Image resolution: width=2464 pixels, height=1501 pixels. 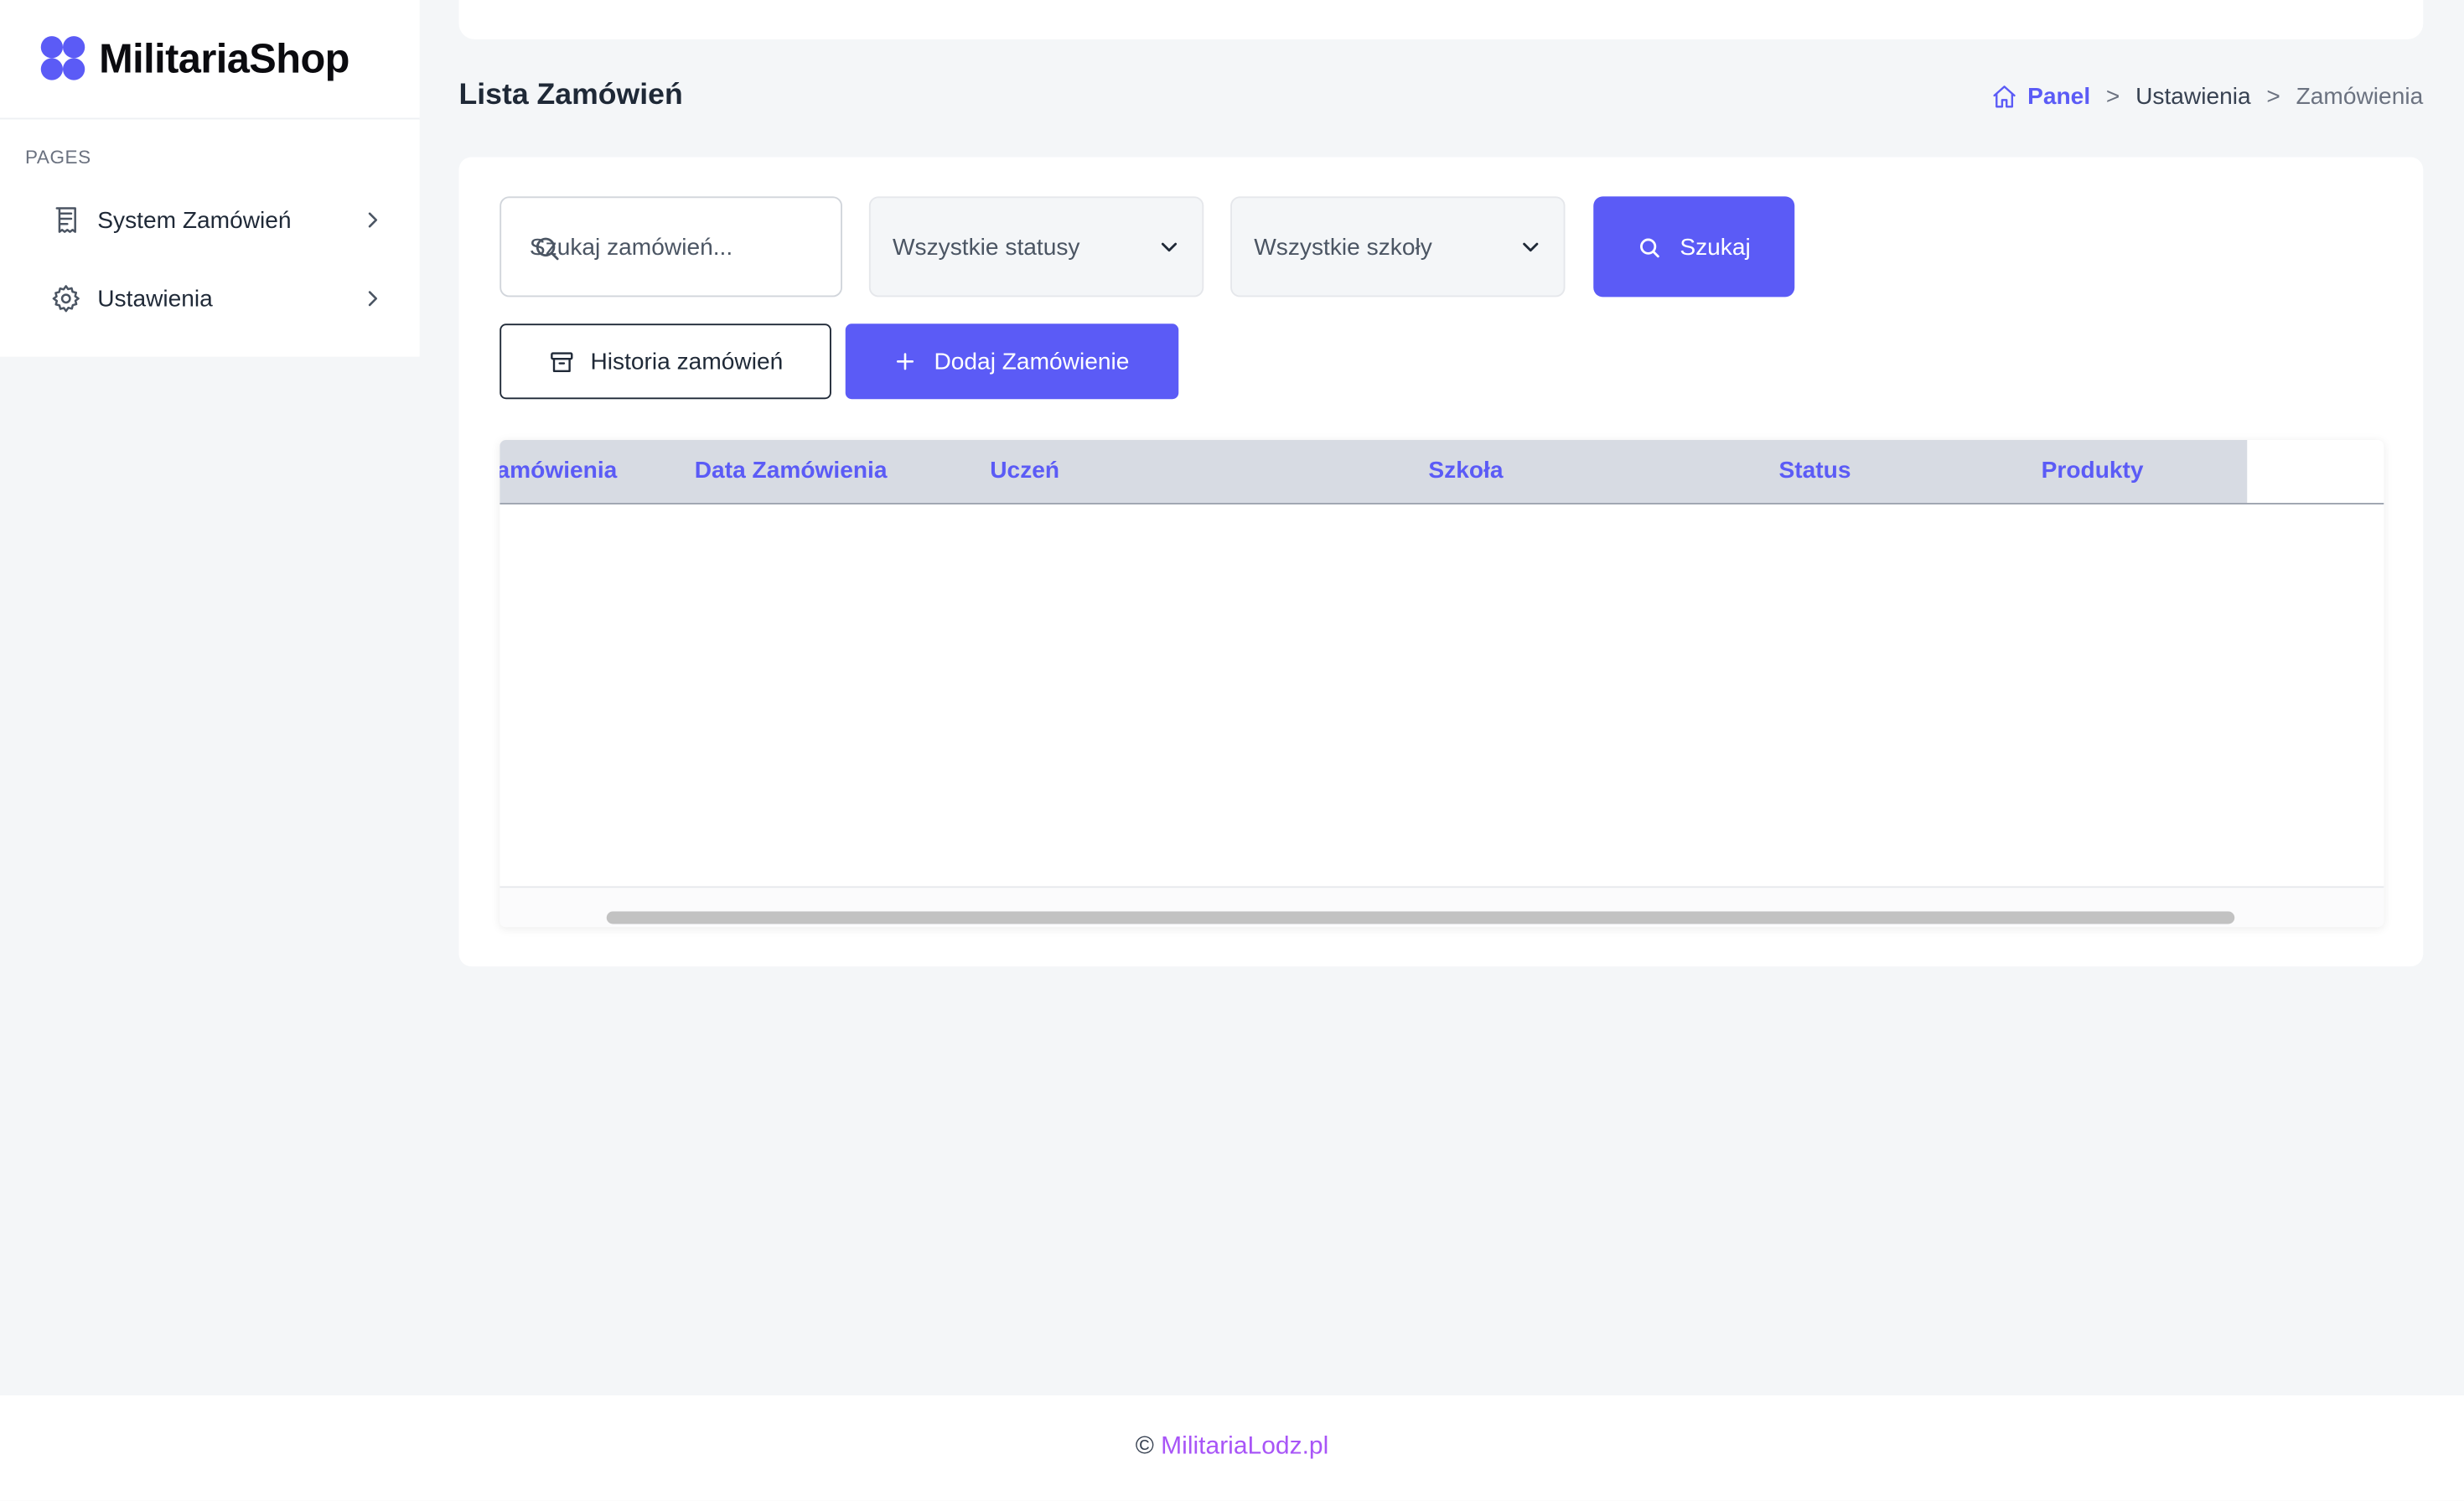 I want to click on footer: © MilitariaLodz.pl, so click(x=1232, y=1448).